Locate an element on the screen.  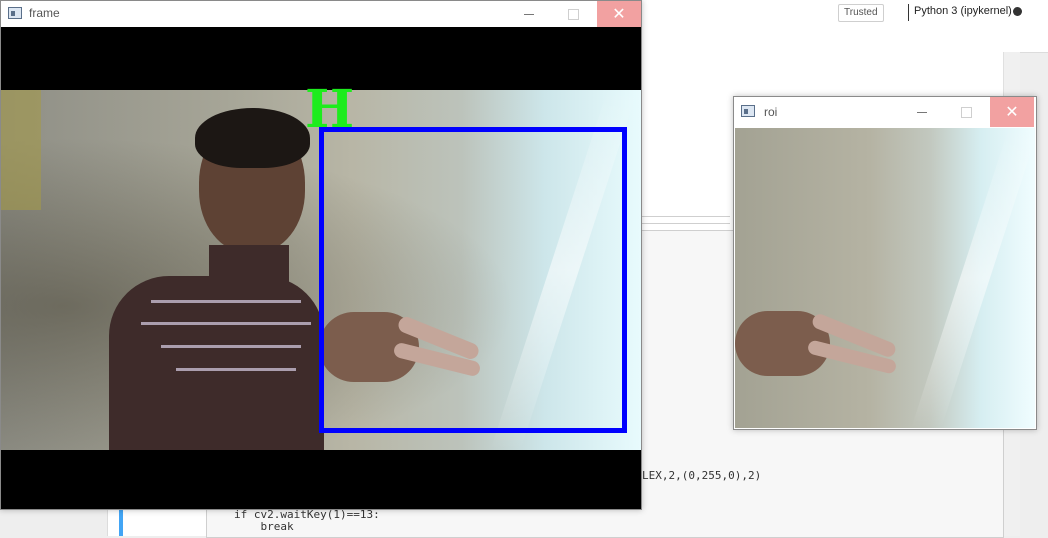
roi-window-title: roi is located at coordinates (771, 112).